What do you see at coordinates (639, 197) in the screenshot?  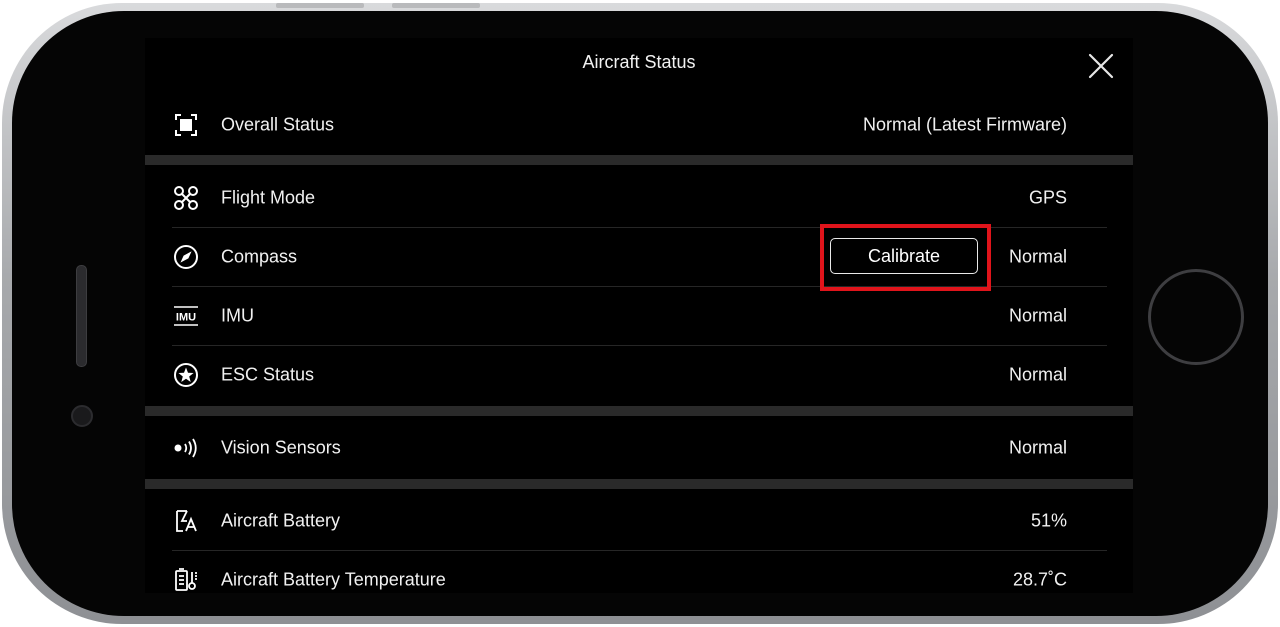 I see `row-flight-mode: Flight Mode GPS` at bounding box center [639, 197].